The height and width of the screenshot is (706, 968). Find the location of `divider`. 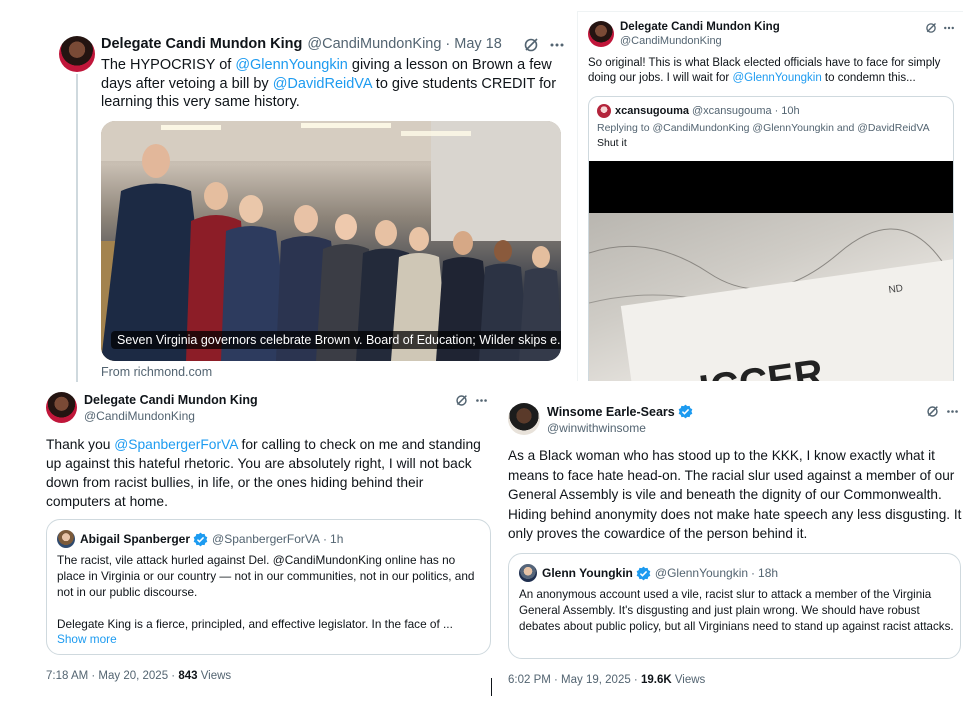

divider is located at coordinates (491, 687).